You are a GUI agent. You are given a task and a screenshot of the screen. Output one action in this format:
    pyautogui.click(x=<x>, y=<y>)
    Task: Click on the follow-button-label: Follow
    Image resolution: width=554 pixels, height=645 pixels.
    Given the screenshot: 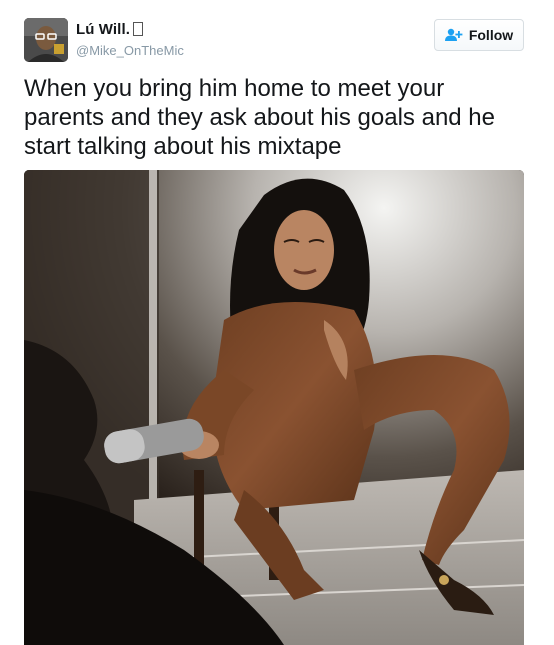 What is the action you would take?
    pyautogui.click(x=491, y=35)
    